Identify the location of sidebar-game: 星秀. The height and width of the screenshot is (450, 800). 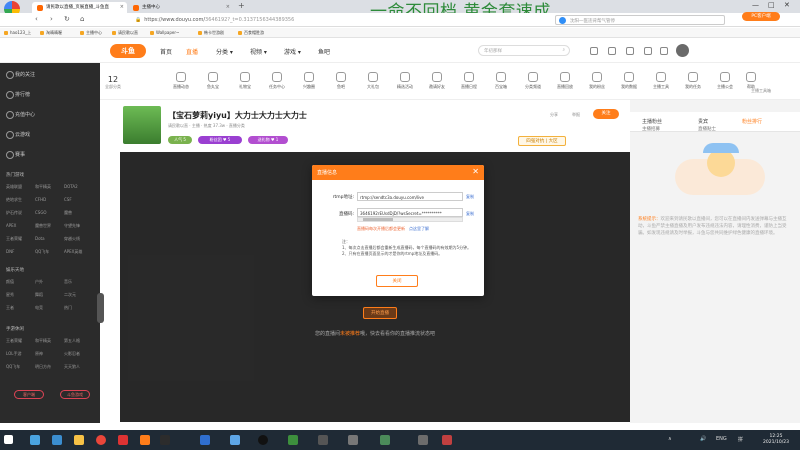
(20, 295).